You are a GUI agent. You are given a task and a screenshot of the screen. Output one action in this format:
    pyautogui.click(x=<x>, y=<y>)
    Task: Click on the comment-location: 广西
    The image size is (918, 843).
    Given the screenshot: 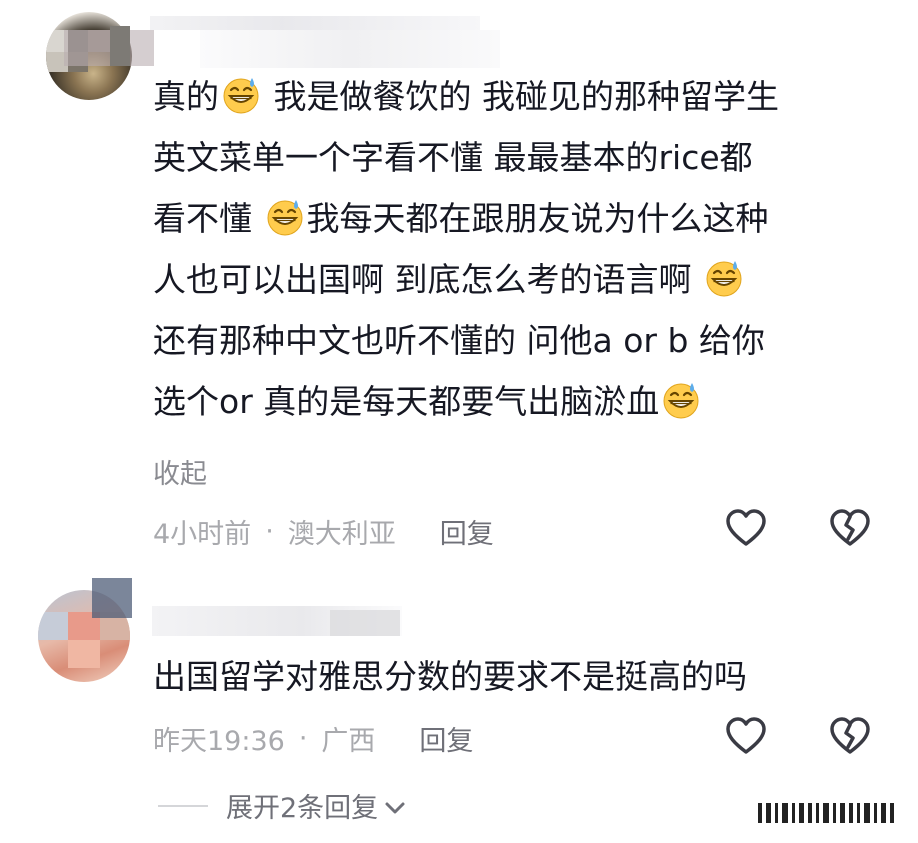 What is the action you would take?
    pyautogui.click(x=348, y=741)
    